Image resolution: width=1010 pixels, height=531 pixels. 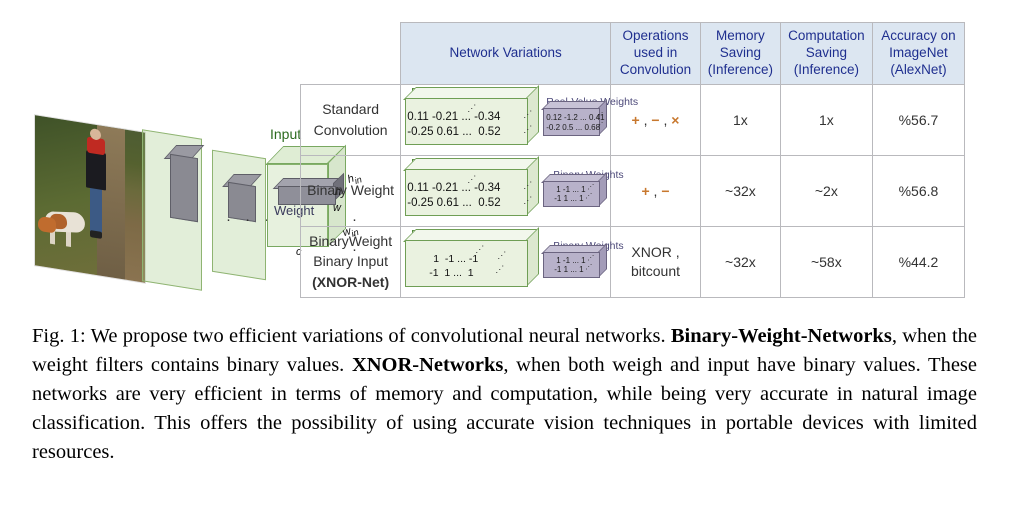 I want to click on memory-saving-binary-weight: ~32x, so click(x=740, y=190).